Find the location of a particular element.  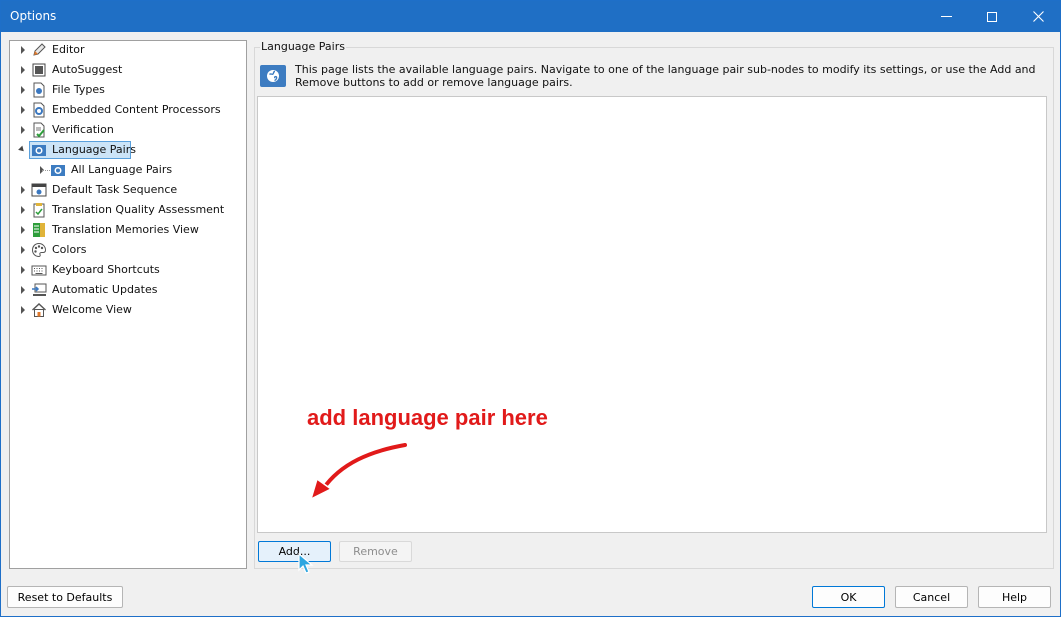

tree-item-verification: Verification is located at coordinates (83, 130).